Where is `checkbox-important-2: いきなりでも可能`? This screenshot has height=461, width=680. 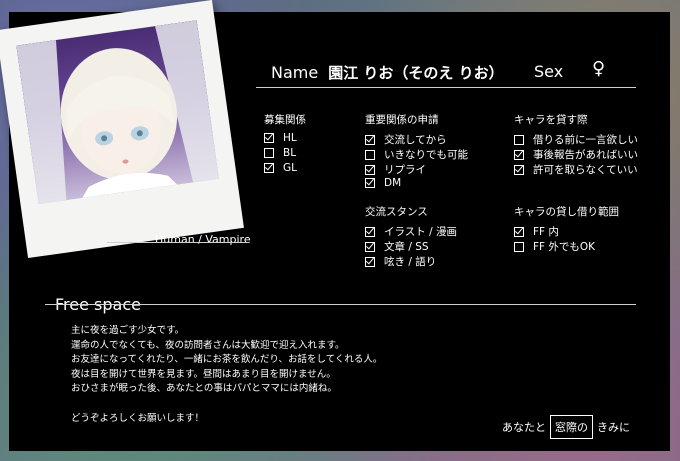 checkbox-important-2: いきなりでも可能 is located at coordinates (416, 154).